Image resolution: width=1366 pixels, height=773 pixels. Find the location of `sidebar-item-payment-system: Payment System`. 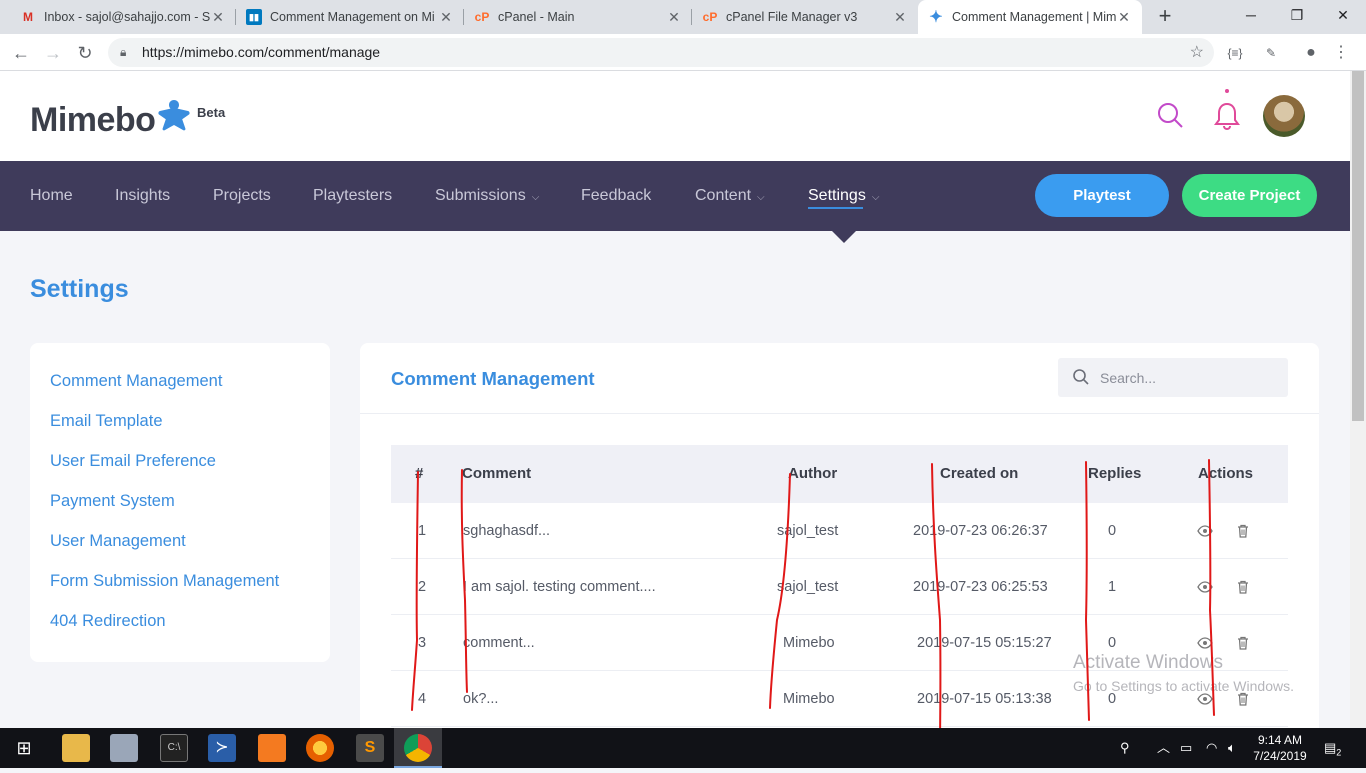

sidebar-item-payment-system: Payment System is located at coordinates (112, 501).